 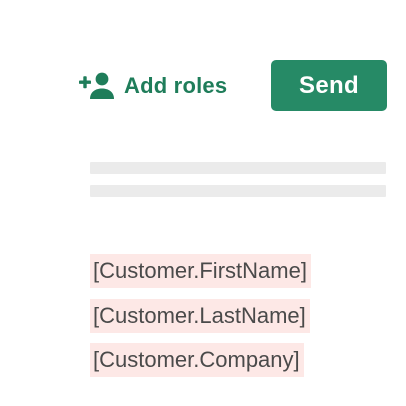 I want to click on merge-field-company: [Customer.Company], so click(x=197, y=360).